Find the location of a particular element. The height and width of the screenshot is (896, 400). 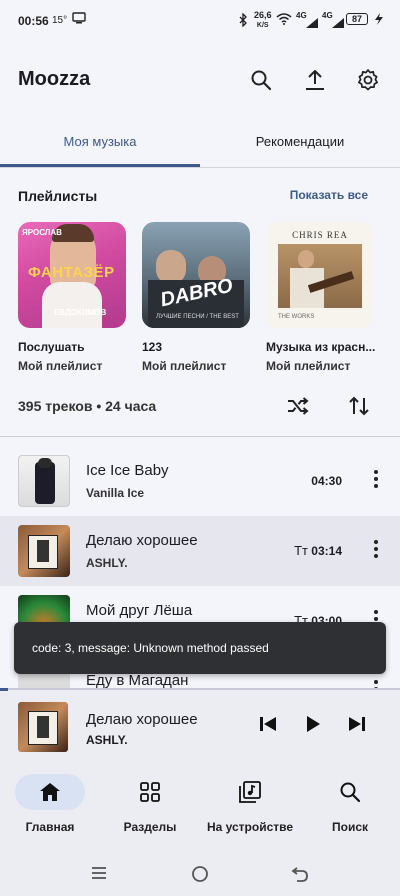

mini-player-progress is located at coordinates (4, 689).